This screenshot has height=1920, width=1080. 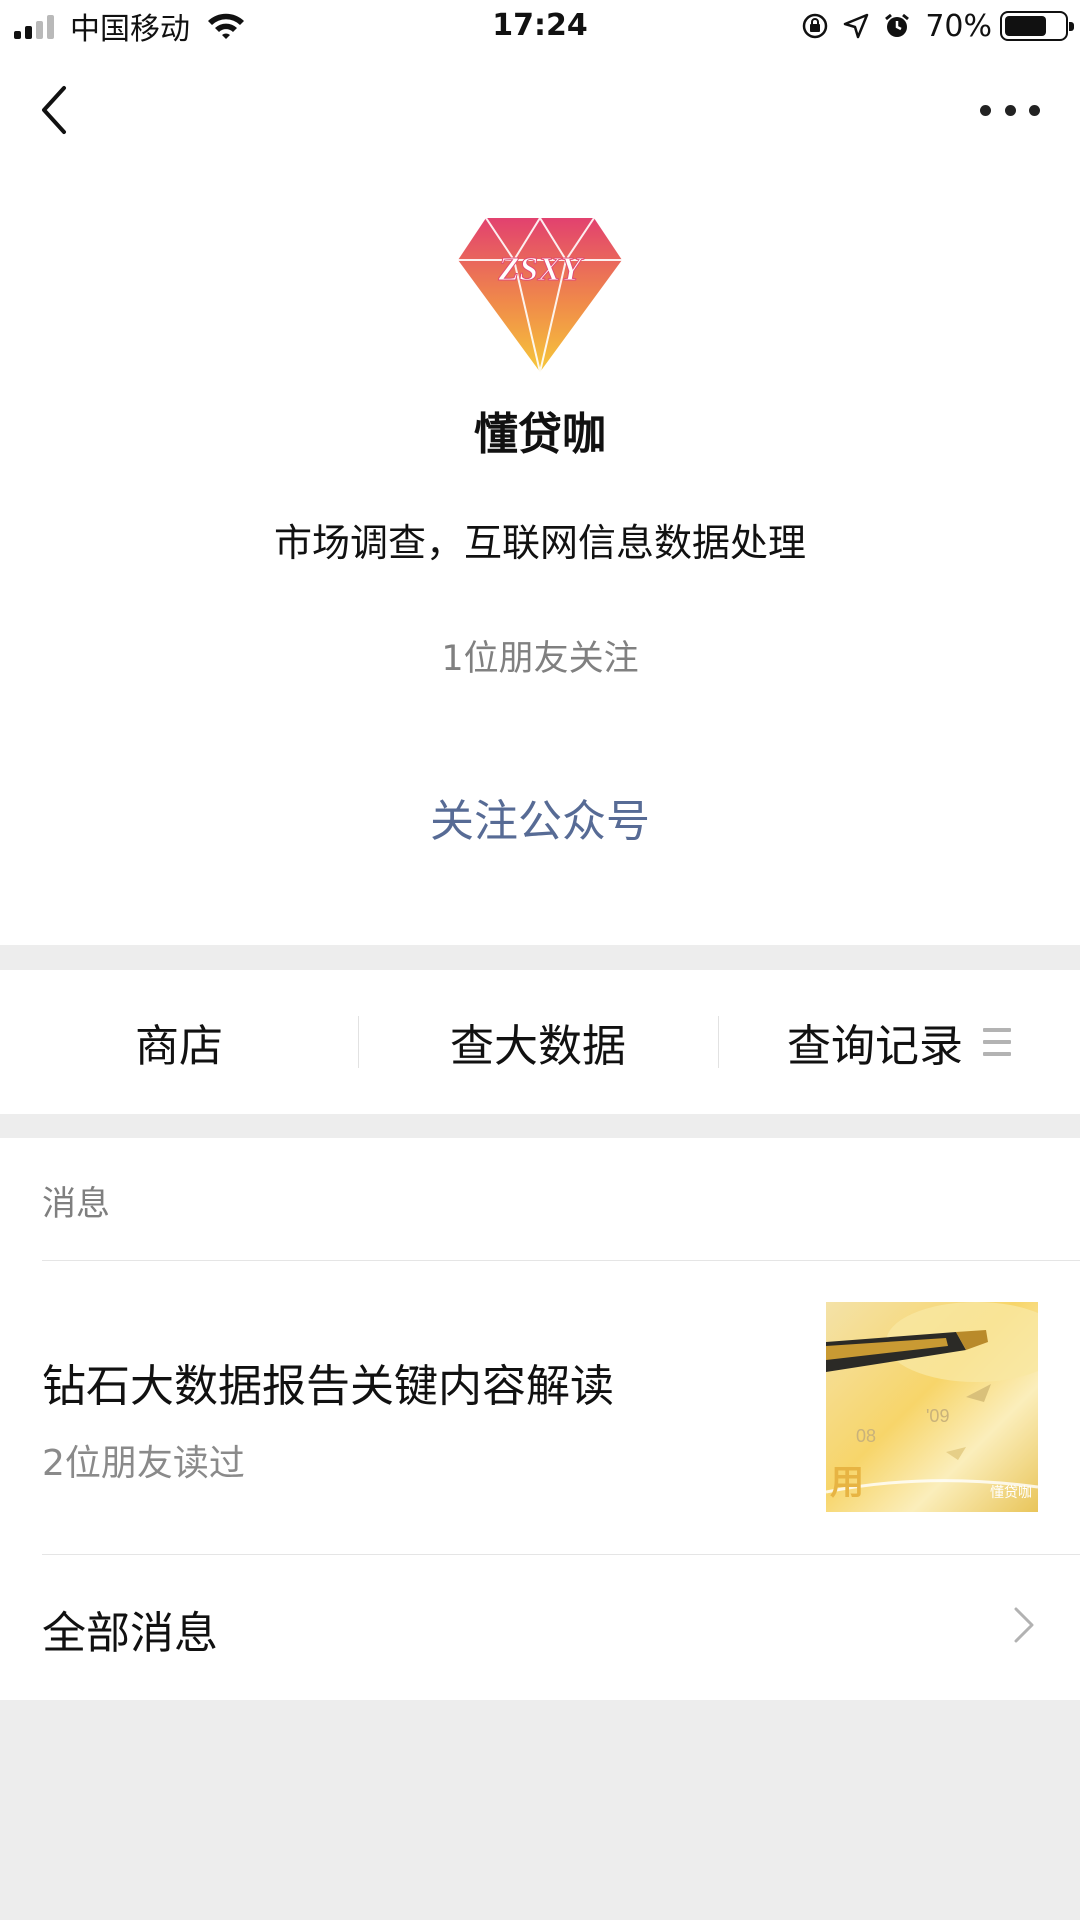 I want to click on account-menu: 商店 查大数据 查询记录, so click(x=540, y=1042).